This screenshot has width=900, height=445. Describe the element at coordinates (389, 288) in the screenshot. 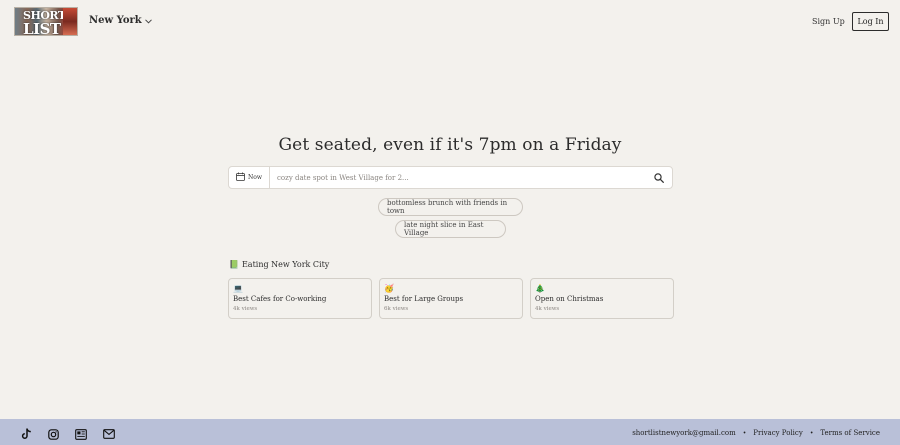

I see `party-face-icon: 🥳` at that location.